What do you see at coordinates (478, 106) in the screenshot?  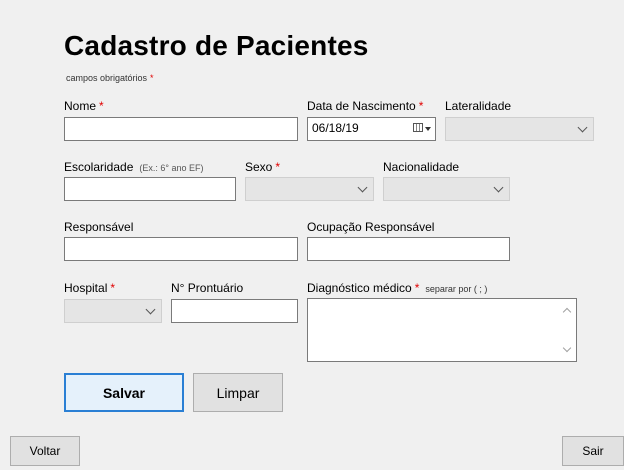 I see `lateralidade-label: Lateralidade` at bounding box center [478, 106].